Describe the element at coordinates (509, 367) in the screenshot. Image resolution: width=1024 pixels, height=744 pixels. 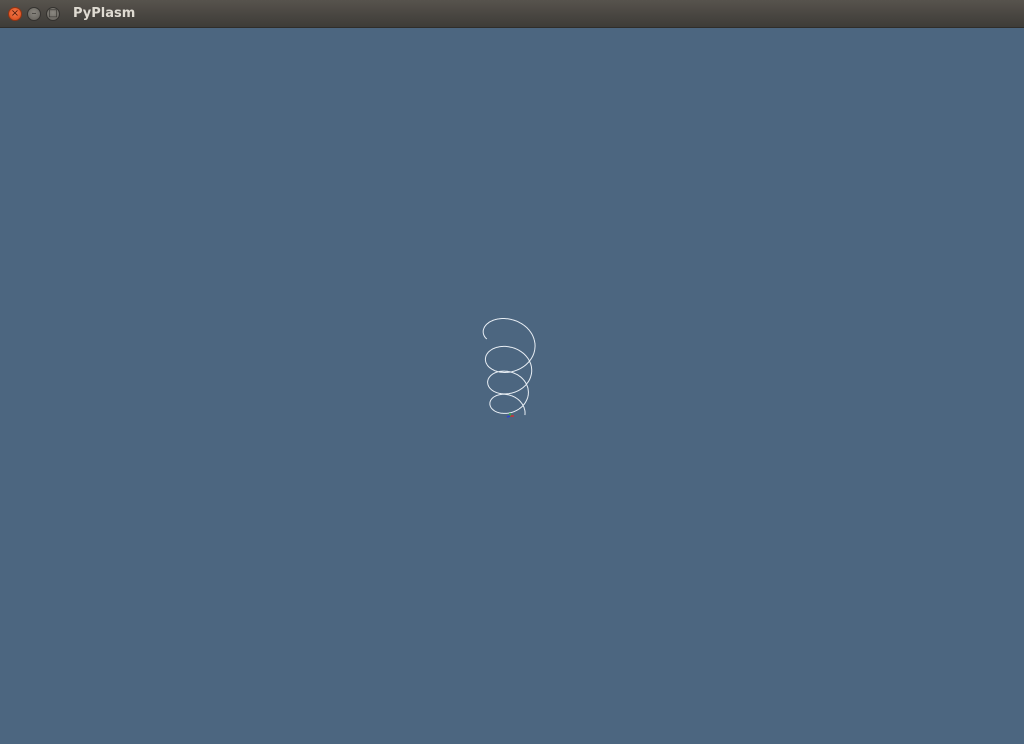
I see `helix-curve` at that location.